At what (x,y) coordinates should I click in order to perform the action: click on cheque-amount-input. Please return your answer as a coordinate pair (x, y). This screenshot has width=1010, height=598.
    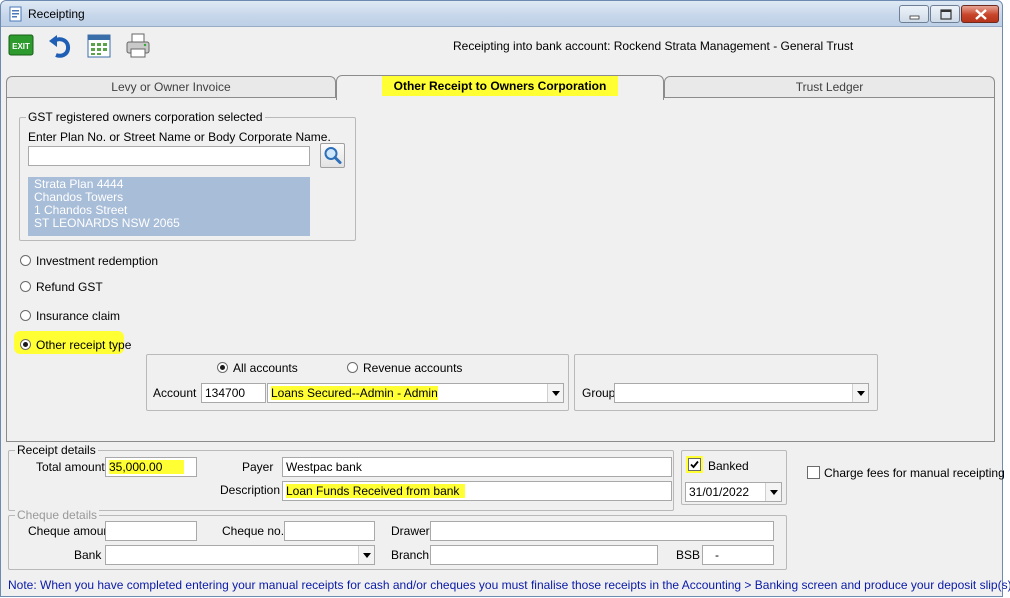
    Looking at the image, I should click on (151, 531).